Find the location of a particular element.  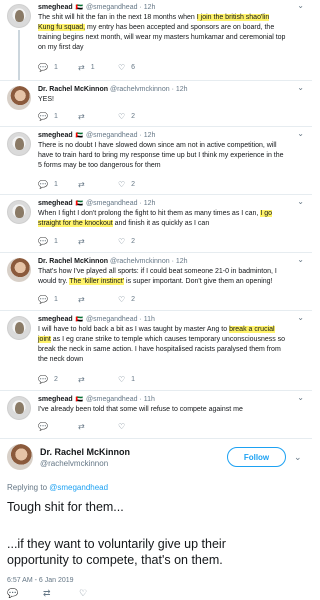

follow-button: Follow is located at coordinates (256, 457).